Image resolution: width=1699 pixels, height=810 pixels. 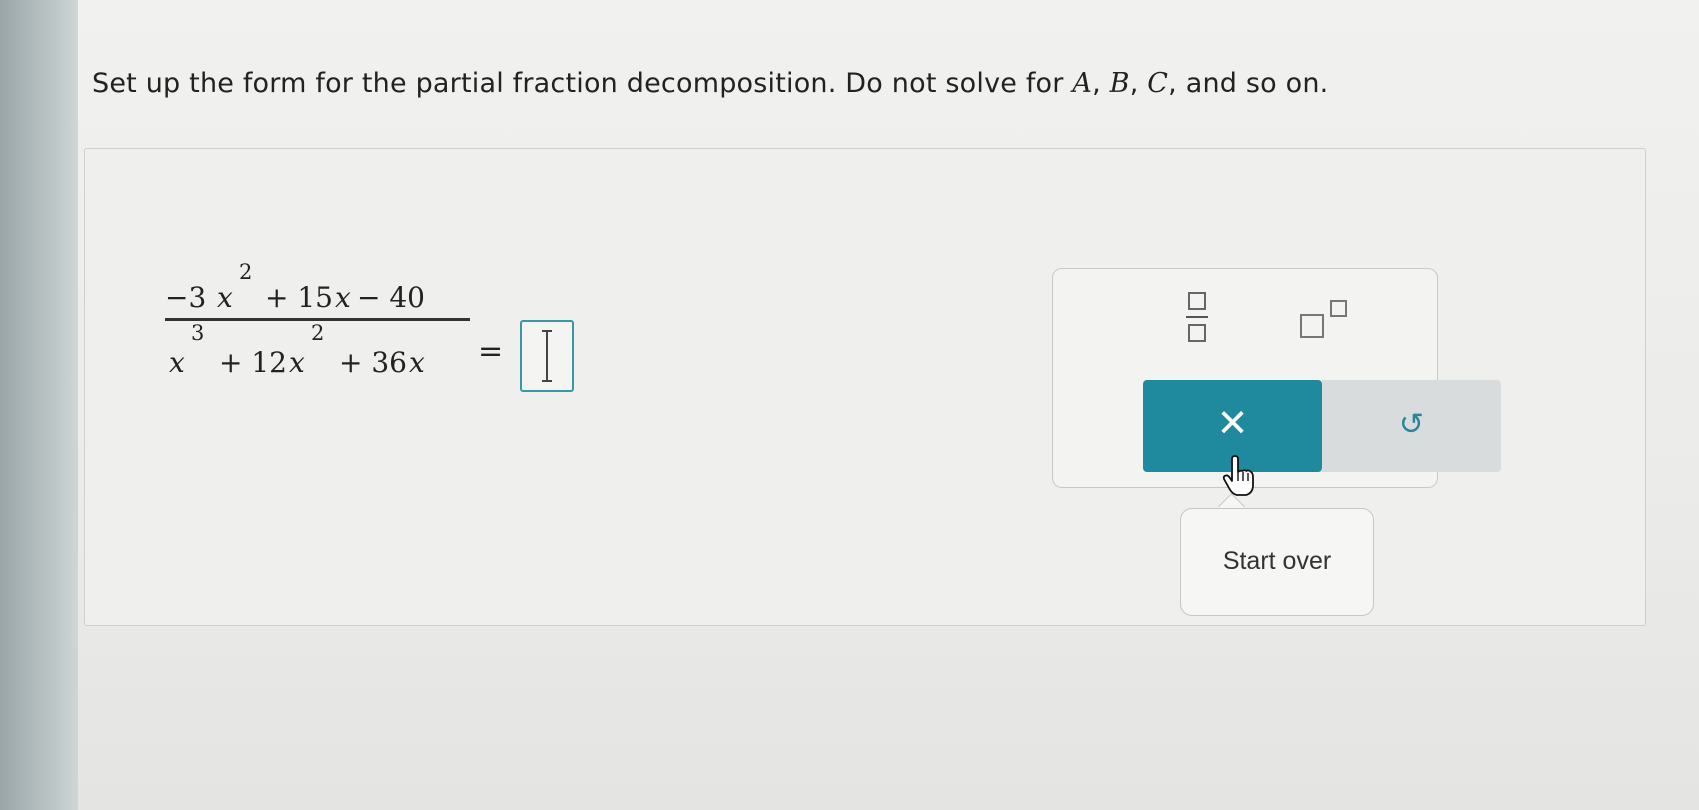 I want to click on denominator: x 3 + 12 x 2 + 36 x, so click(x=317, y=350).